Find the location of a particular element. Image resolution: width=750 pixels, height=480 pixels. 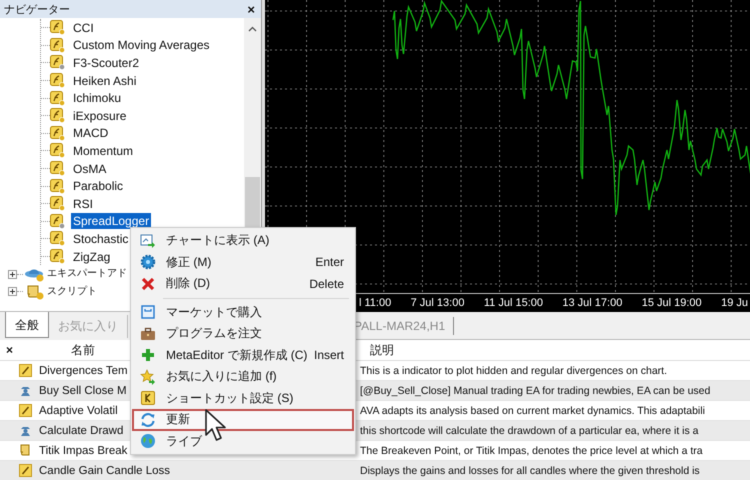

tree-item: CCI is located at coordinates (83, 28).